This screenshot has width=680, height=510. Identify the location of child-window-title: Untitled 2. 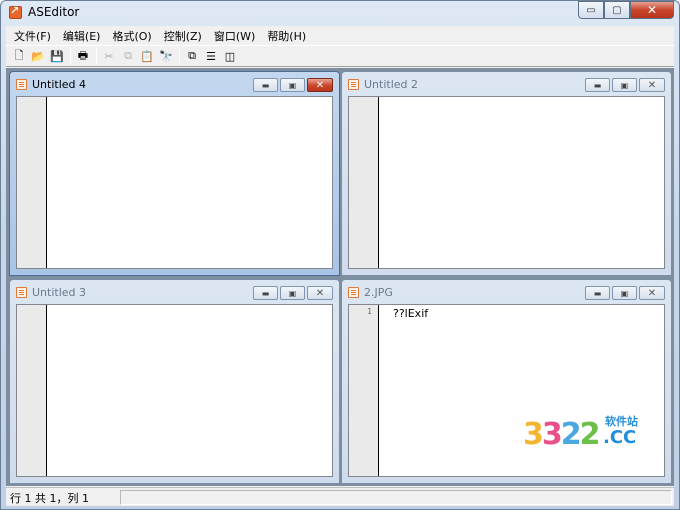
(391, 84).